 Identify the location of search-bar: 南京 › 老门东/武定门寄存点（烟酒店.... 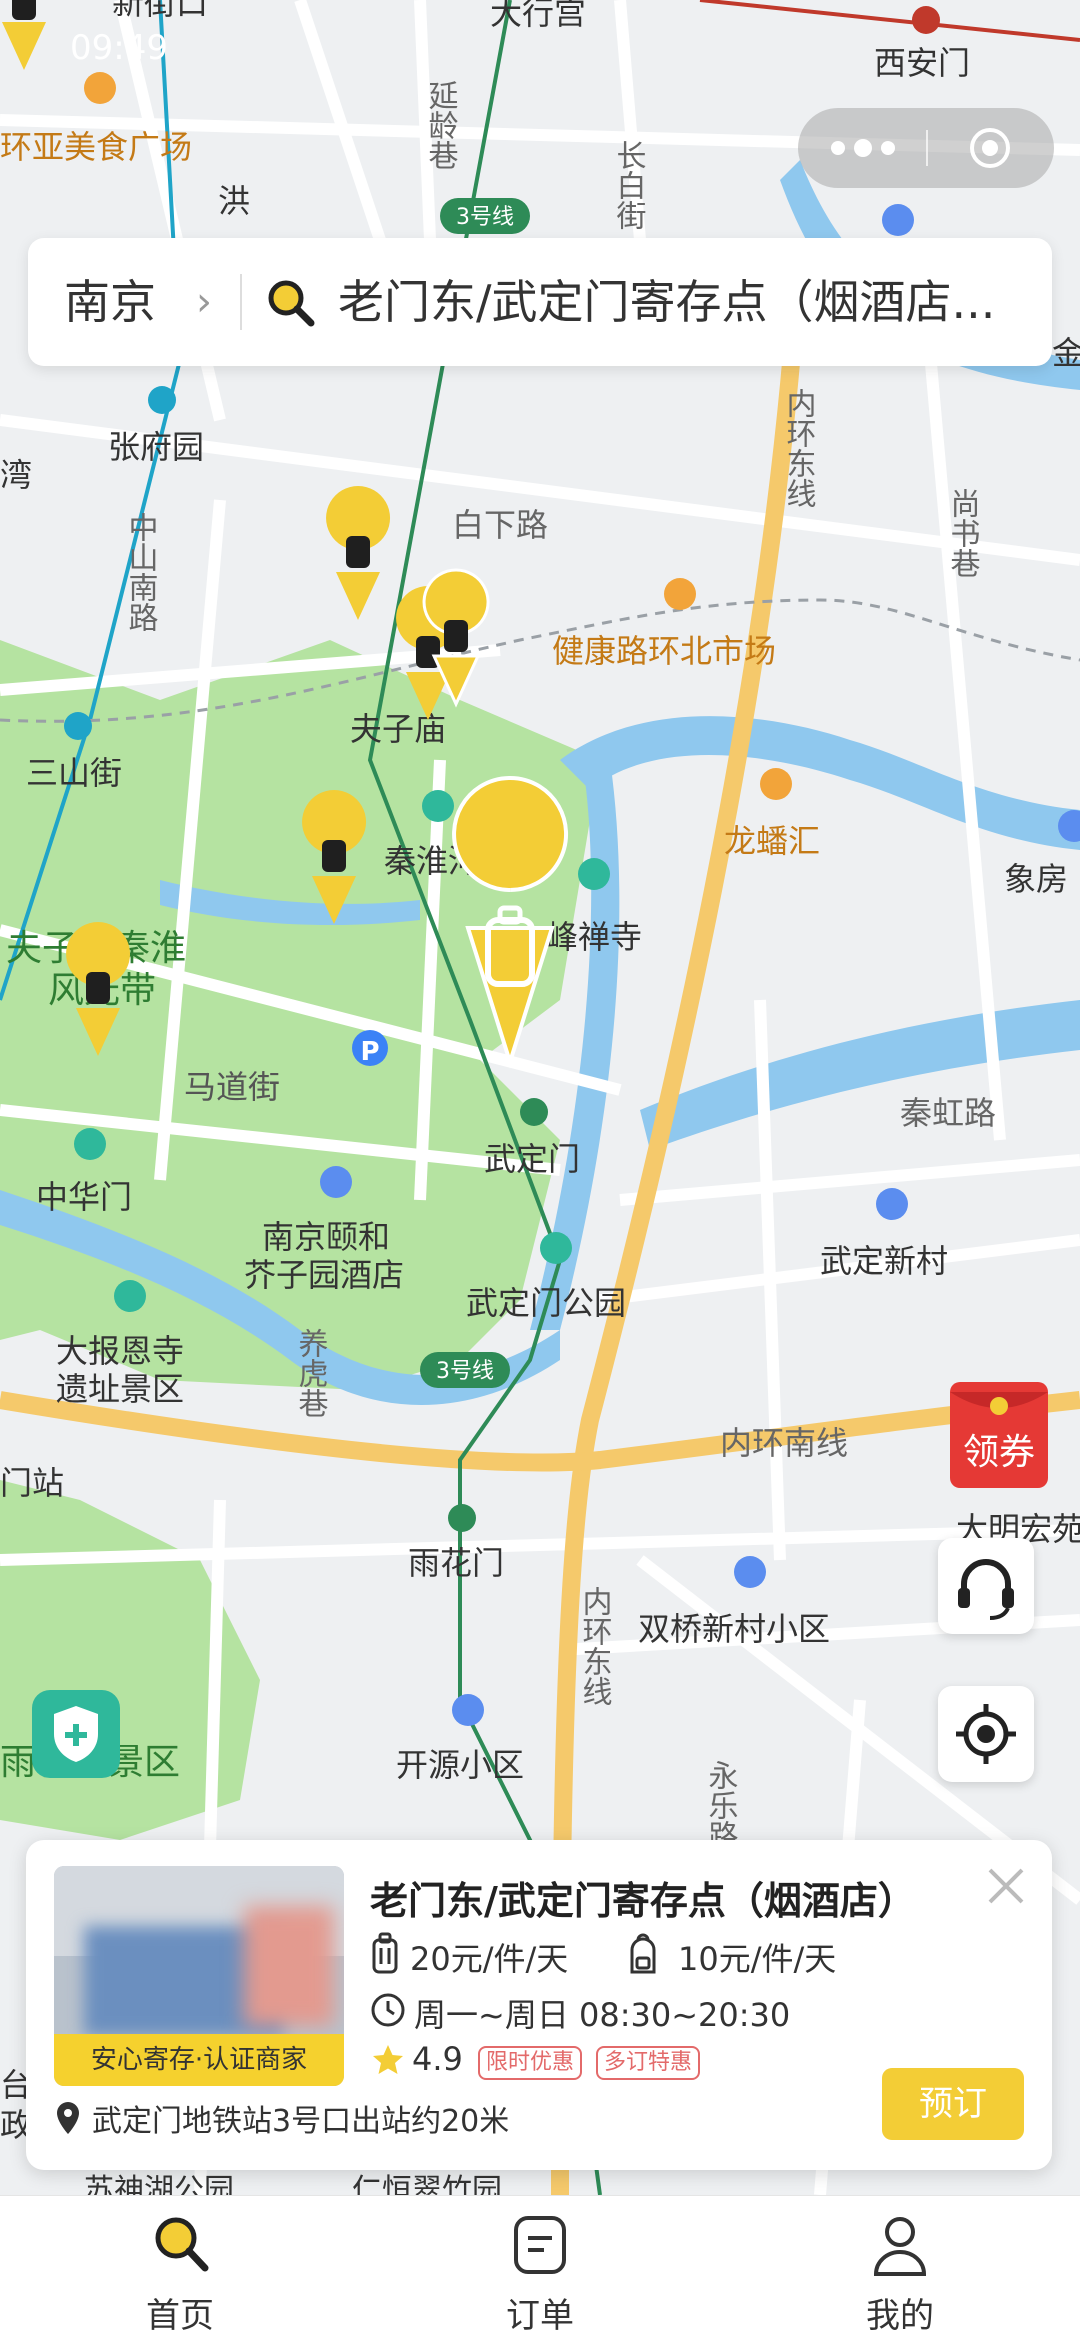
(540, 302).